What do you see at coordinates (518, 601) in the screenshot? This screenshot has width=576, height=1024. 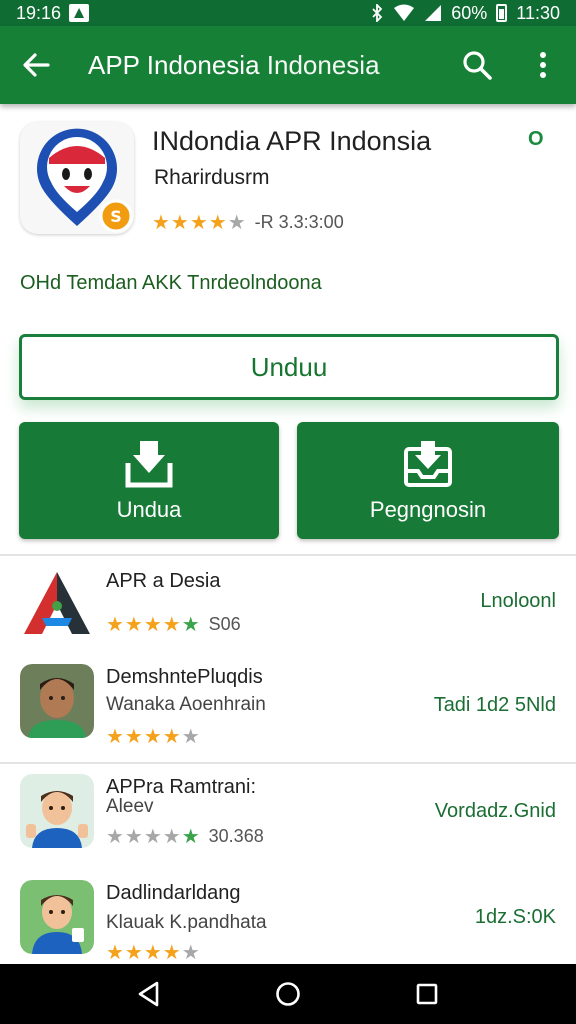 I see `list-item-side-label: Lnoloonl` at bounding box center [518, 601].